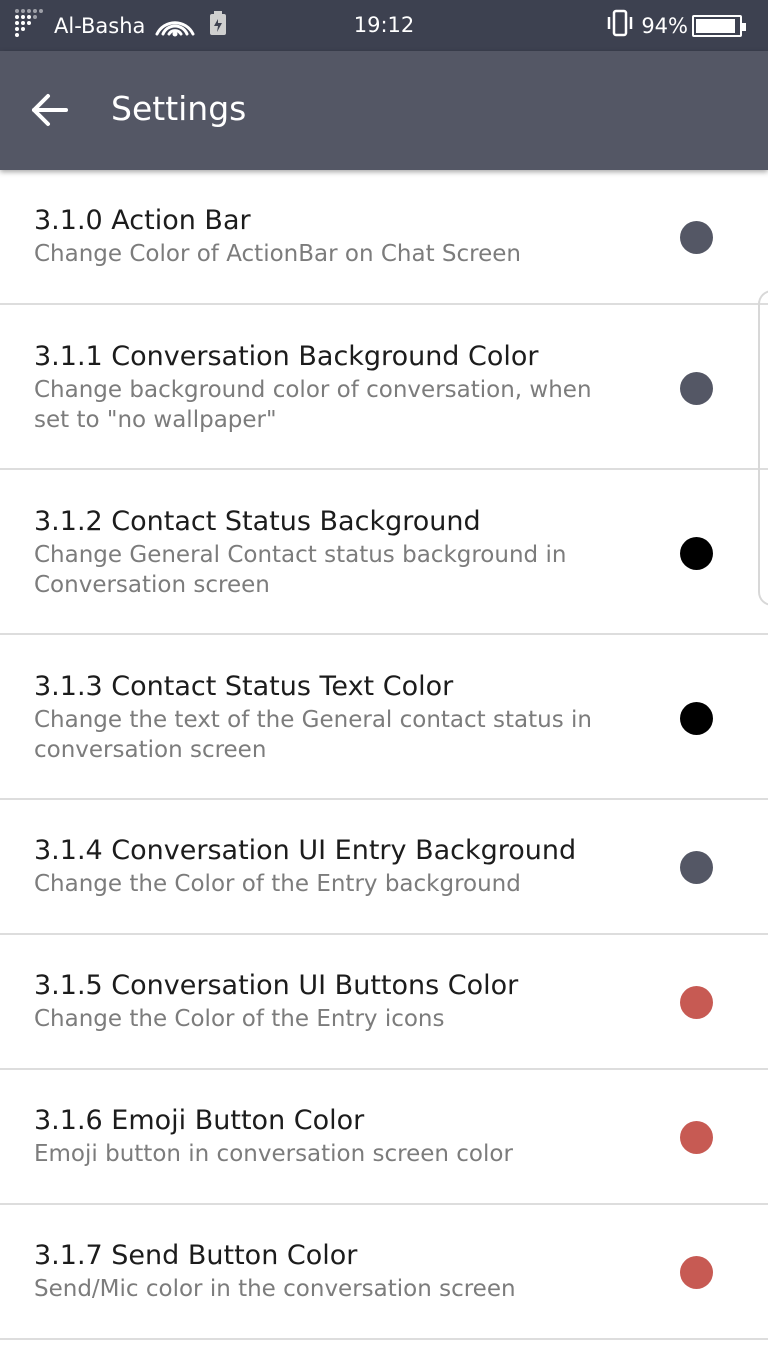 This screenshot has width=768, height=1365. I want to click on setting-title: 3.1.3 Contact Status Text Color, so click(244, 686).